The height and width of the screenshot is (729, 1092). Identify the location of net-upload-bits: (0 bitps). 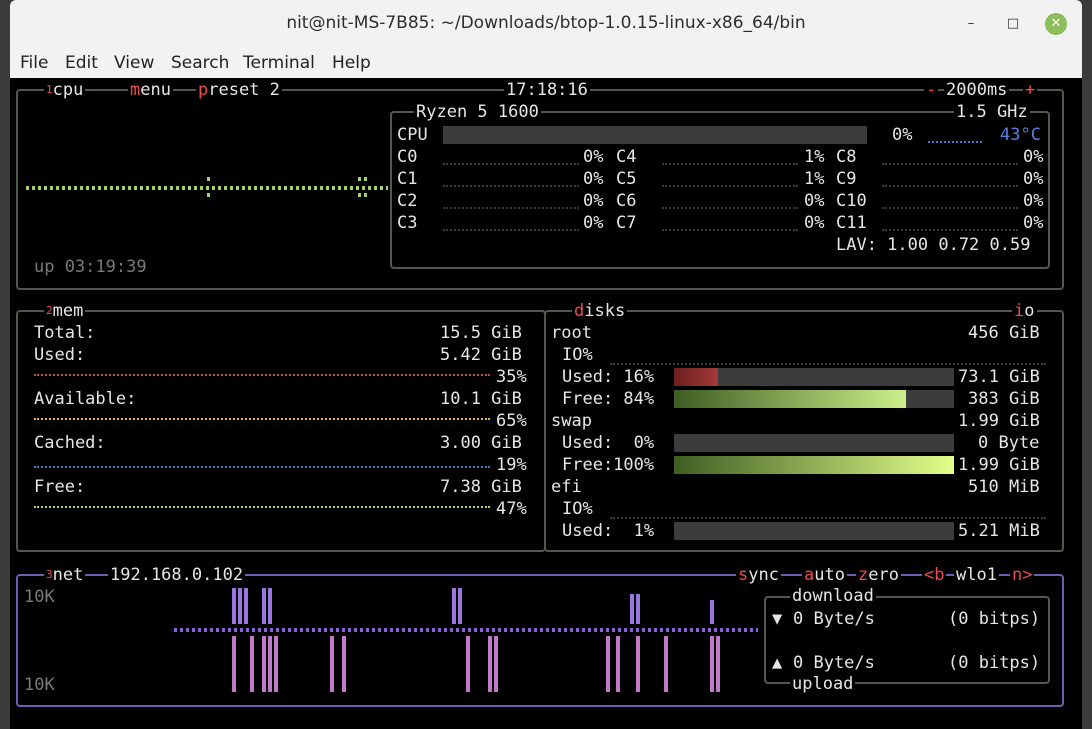
(994, 663).